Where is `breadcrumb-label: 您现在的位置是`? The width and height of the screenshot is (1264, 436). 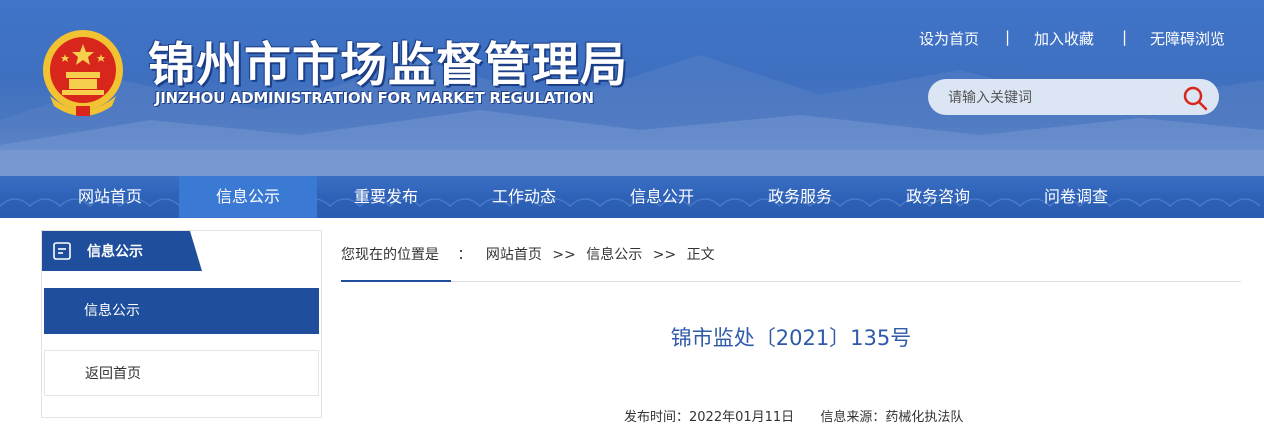 breadcrumb-label: 您现在的位置是 is located at coordinates (390, 255).